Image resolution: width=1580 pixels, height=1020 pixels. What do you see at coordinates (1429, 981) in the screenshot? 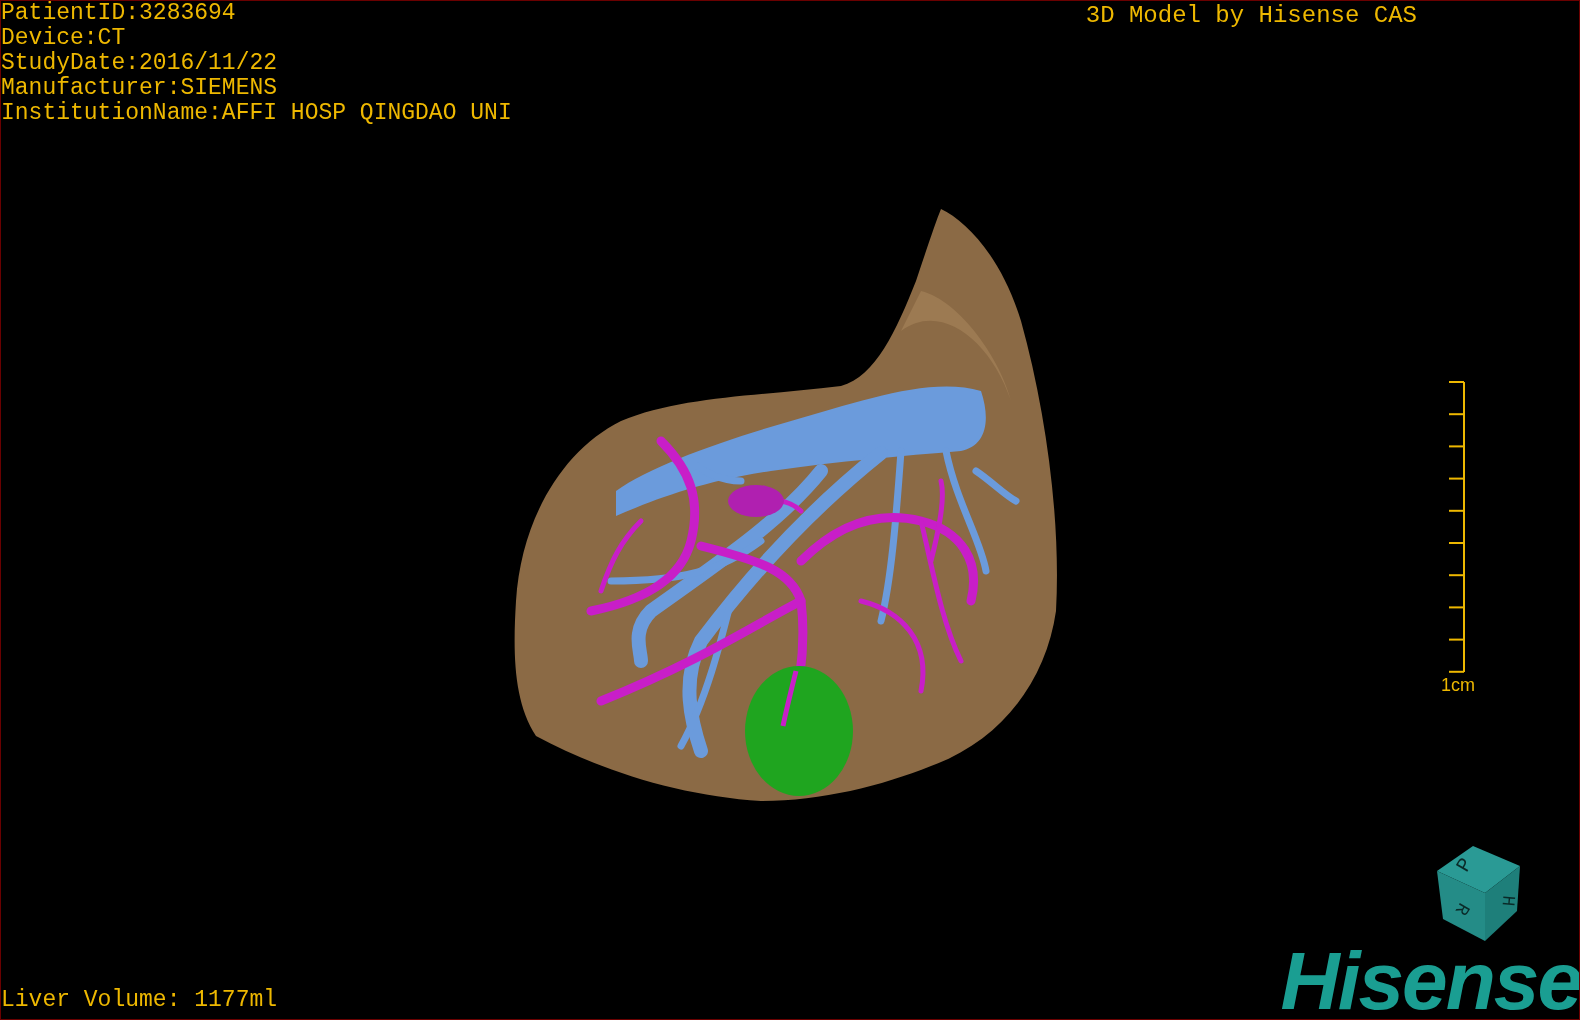
I see `brand-logo: Hisense` at bounding box center [1429, 981].